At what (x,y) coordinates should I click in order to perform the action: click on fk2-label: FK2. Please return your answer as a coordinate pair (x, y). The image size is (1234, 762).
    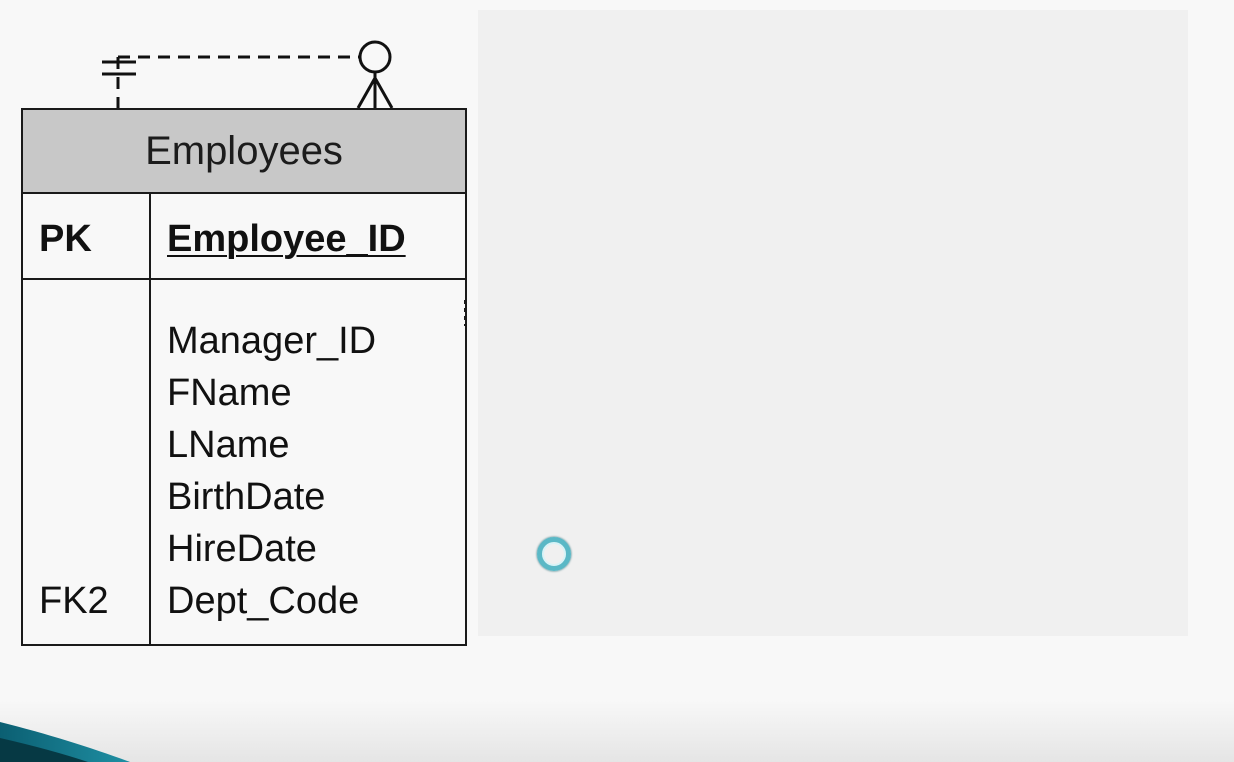
    Looking at the image, I should click on (74, 601).